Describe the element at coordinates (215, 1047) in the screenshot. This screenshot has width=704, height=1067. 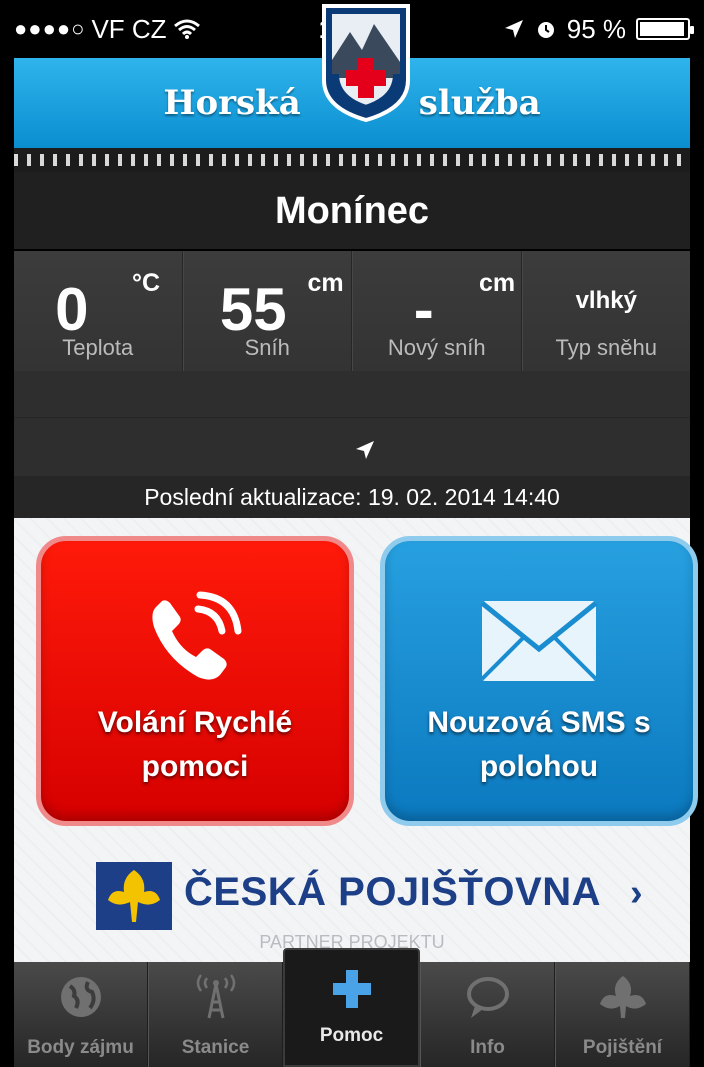
I see `tab-label: Stanice` at that location.